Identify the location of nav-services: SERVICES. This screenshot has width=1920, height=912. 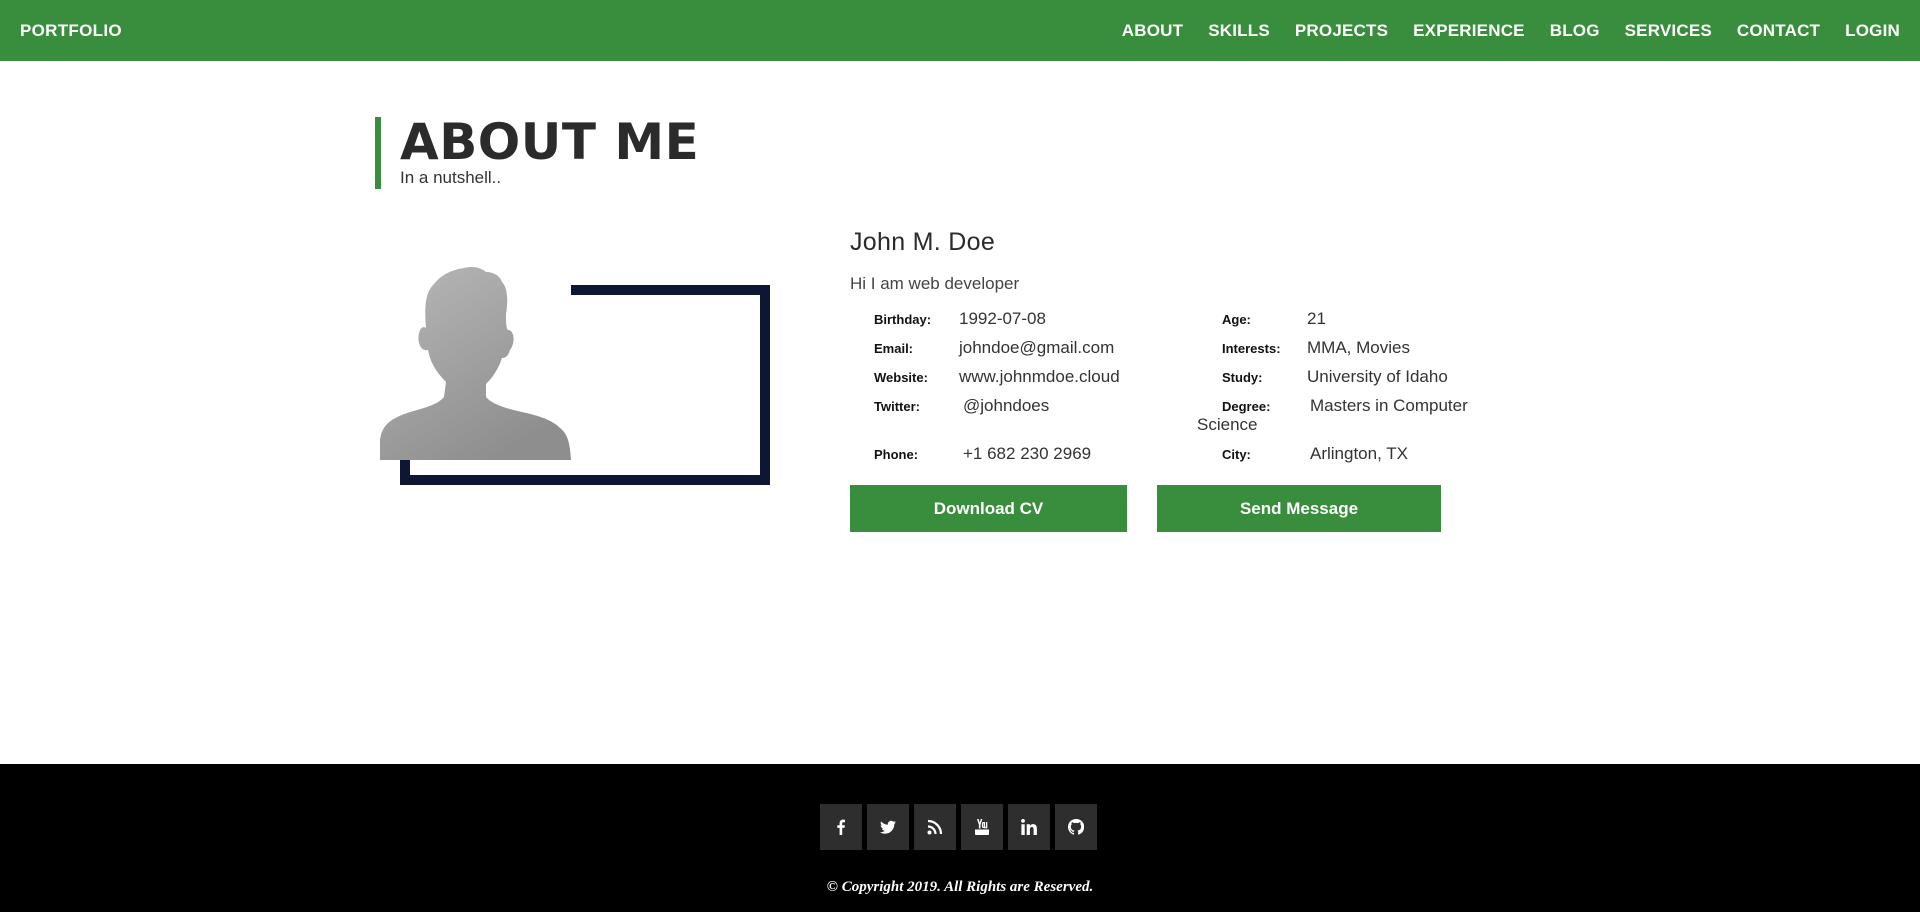
(1668, 31).